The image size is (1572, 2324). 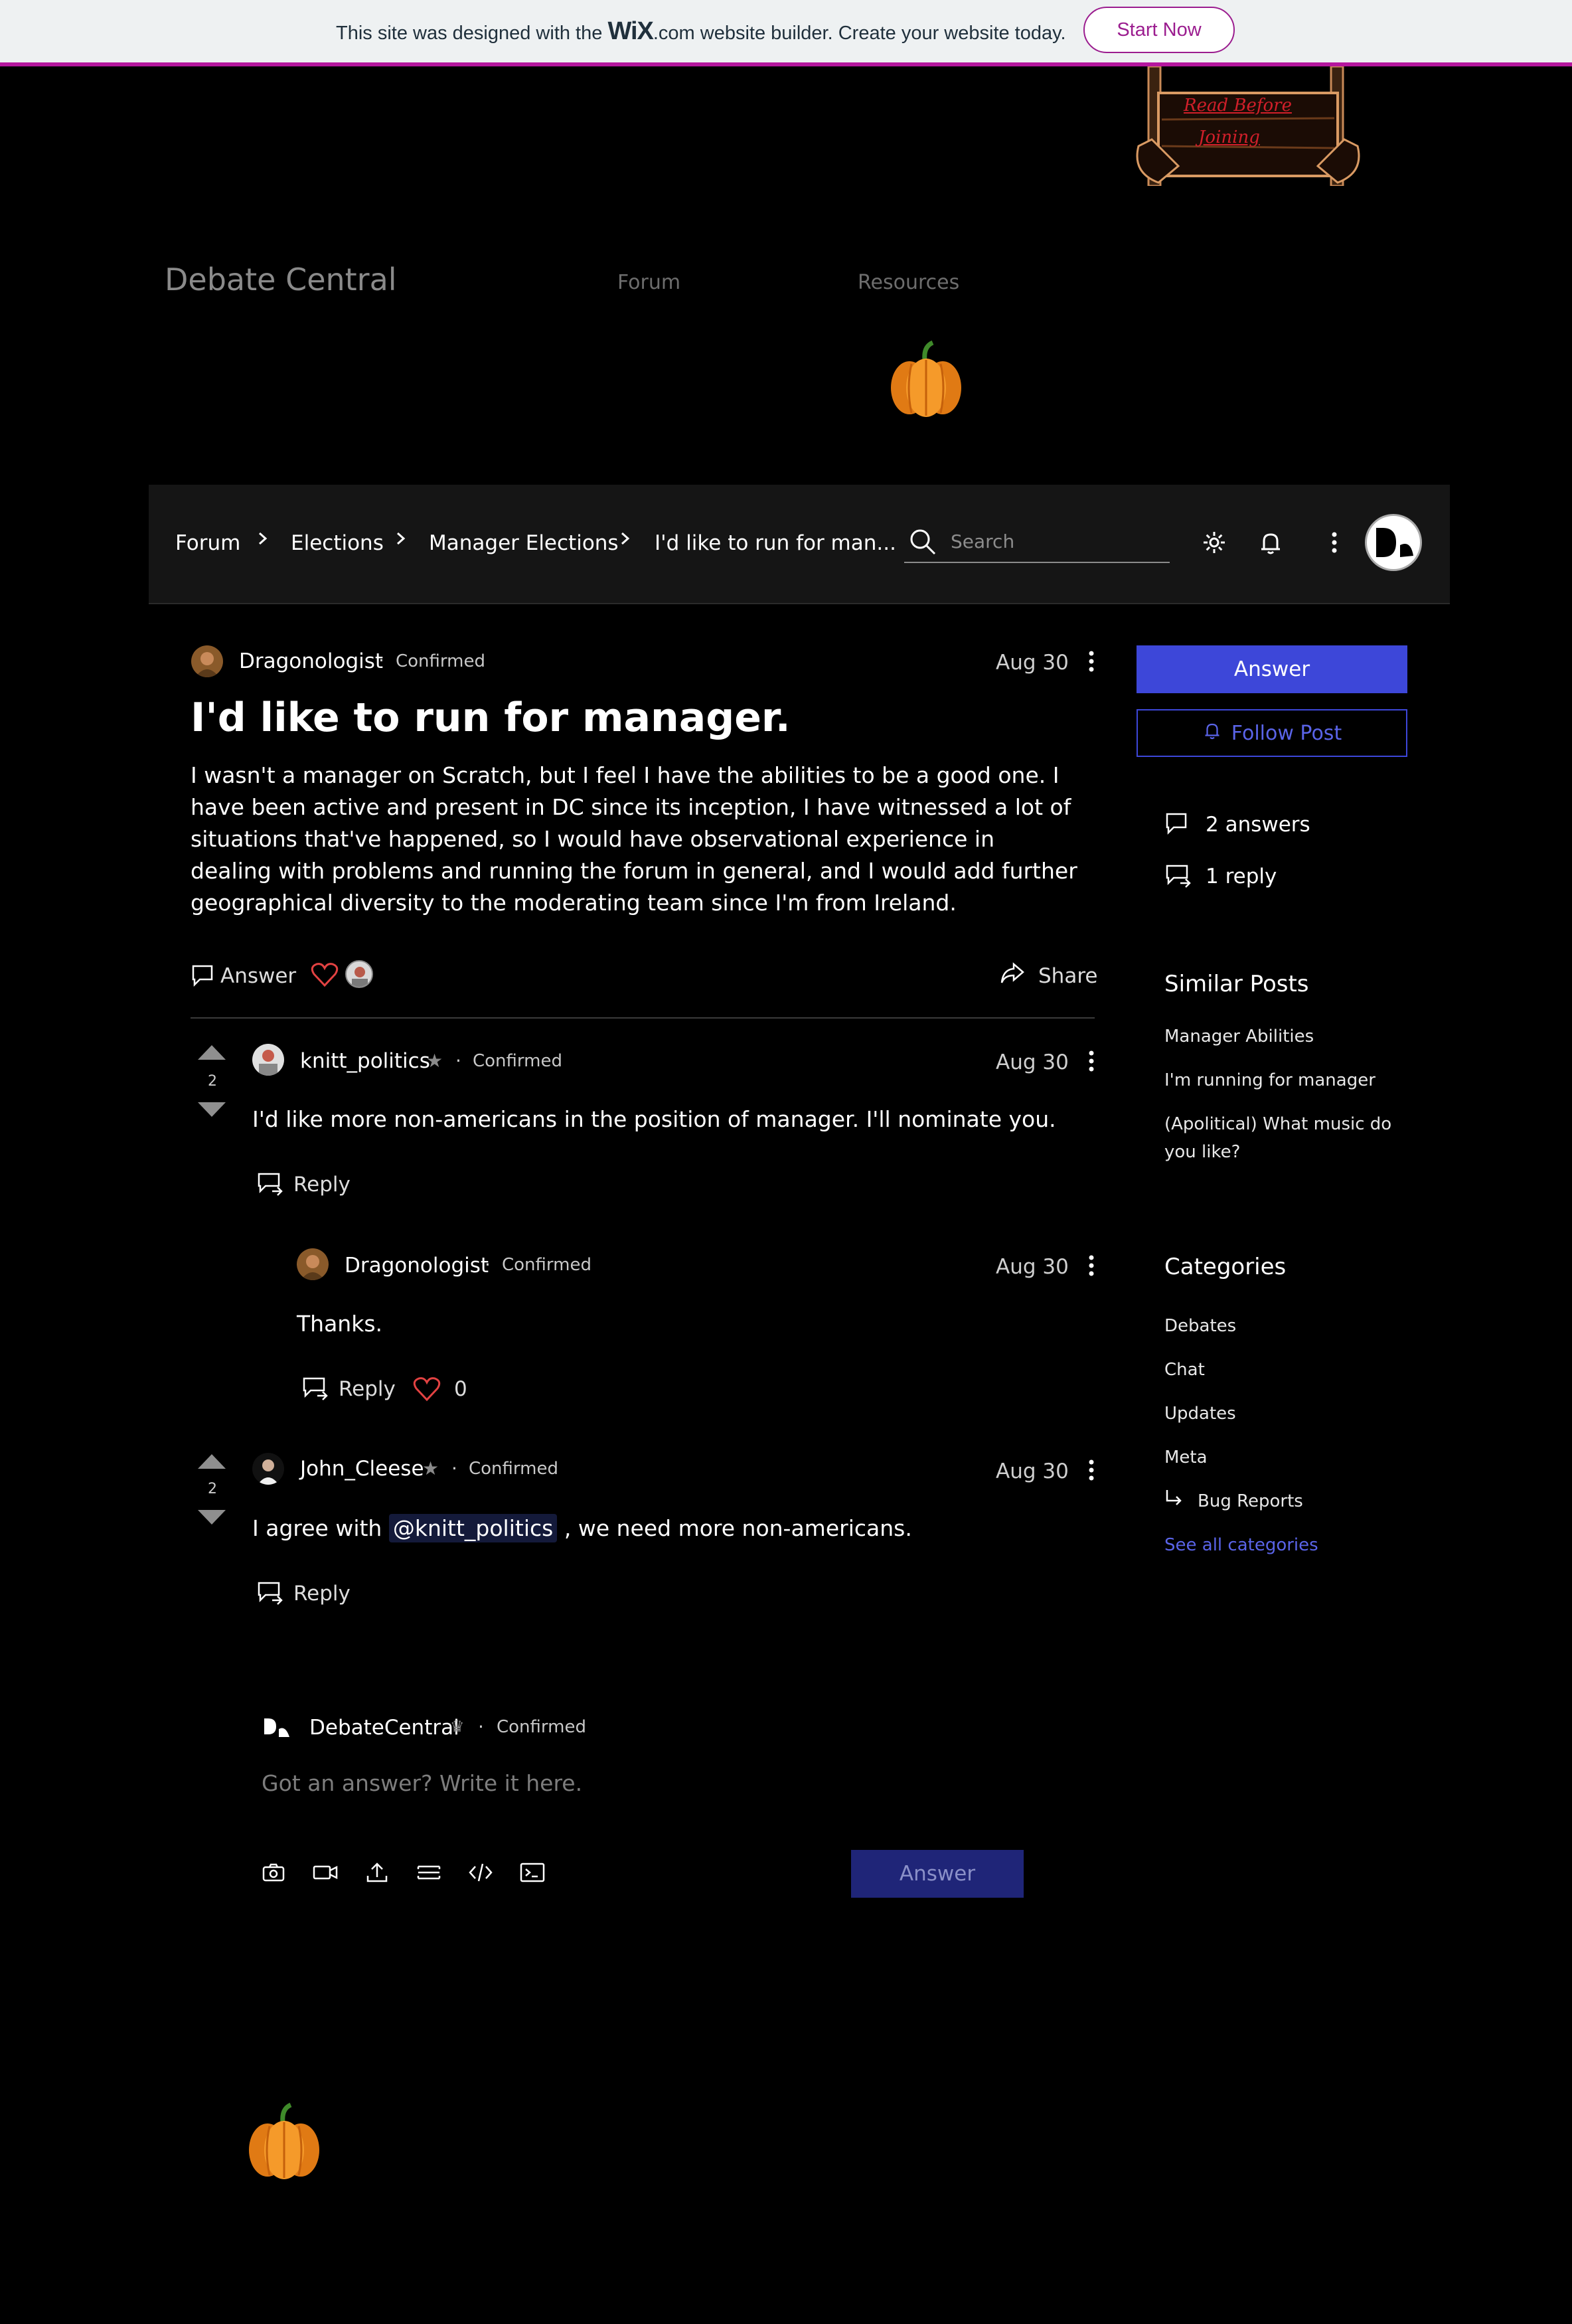 I want to click on banner-text-before: This site was designed with the, so click(x=469, y=33).